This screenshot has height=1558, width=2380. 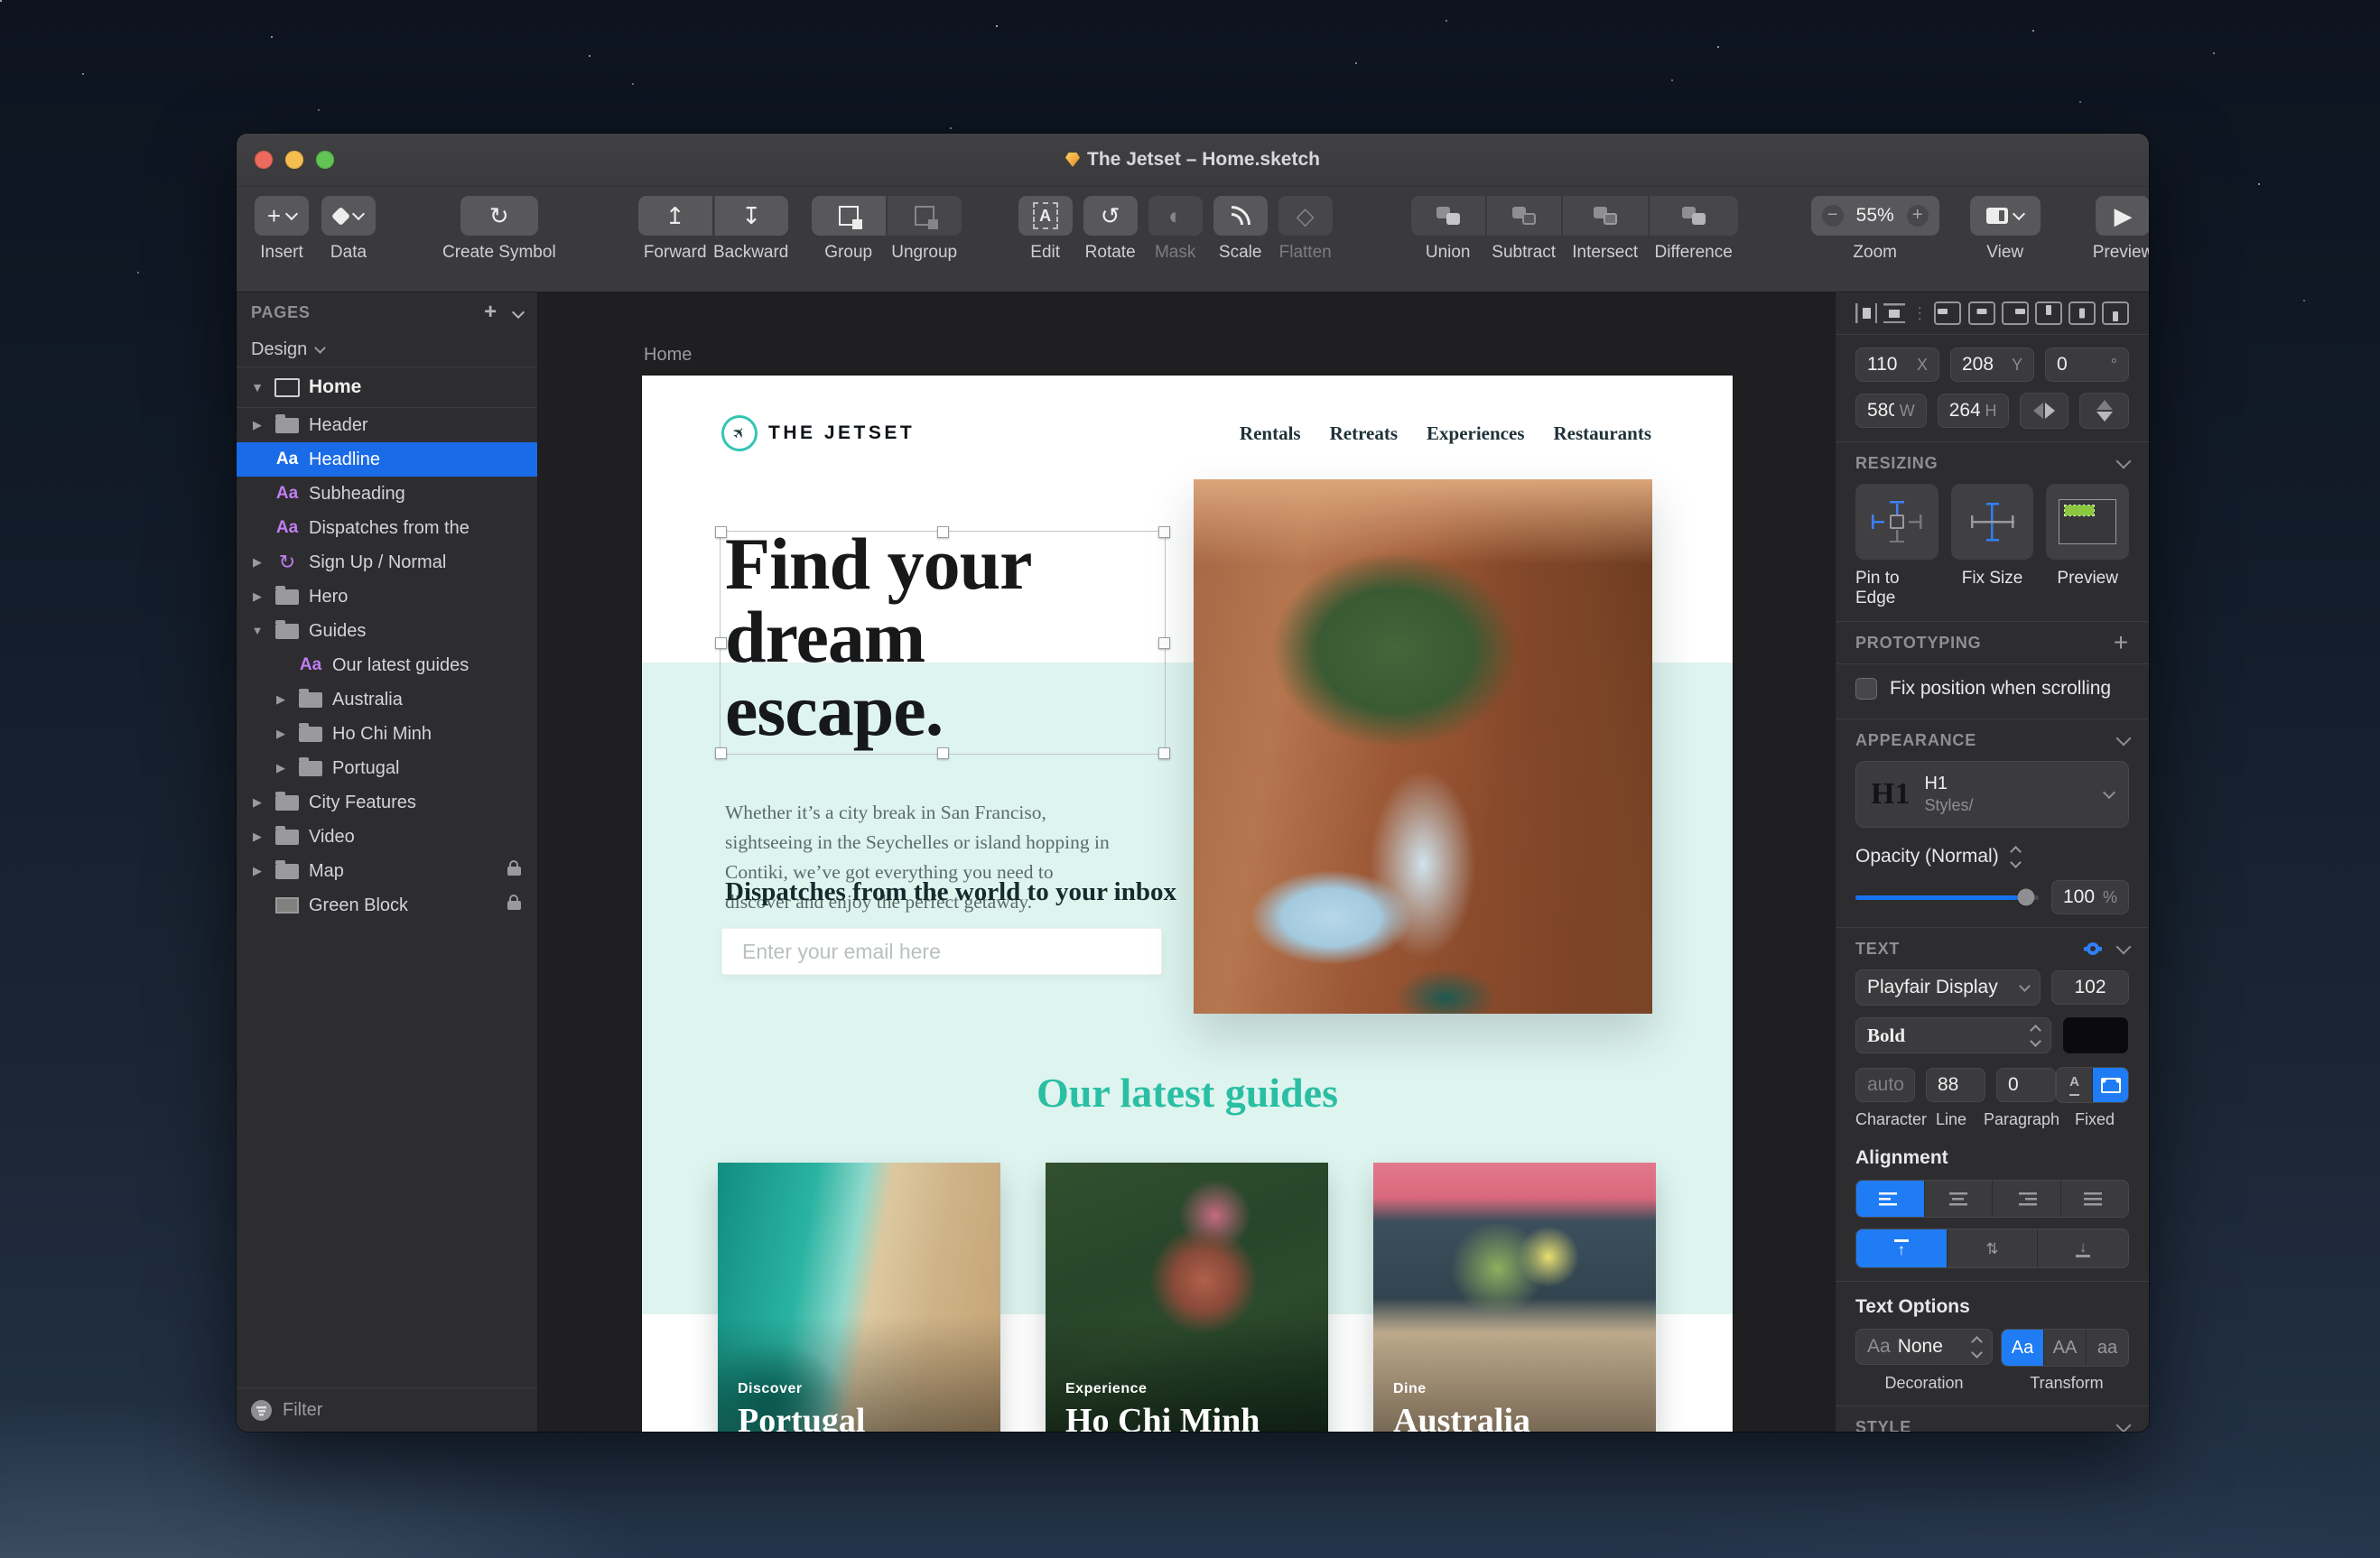 I want to click on opacity-slider, so click(x=1947, y=897).